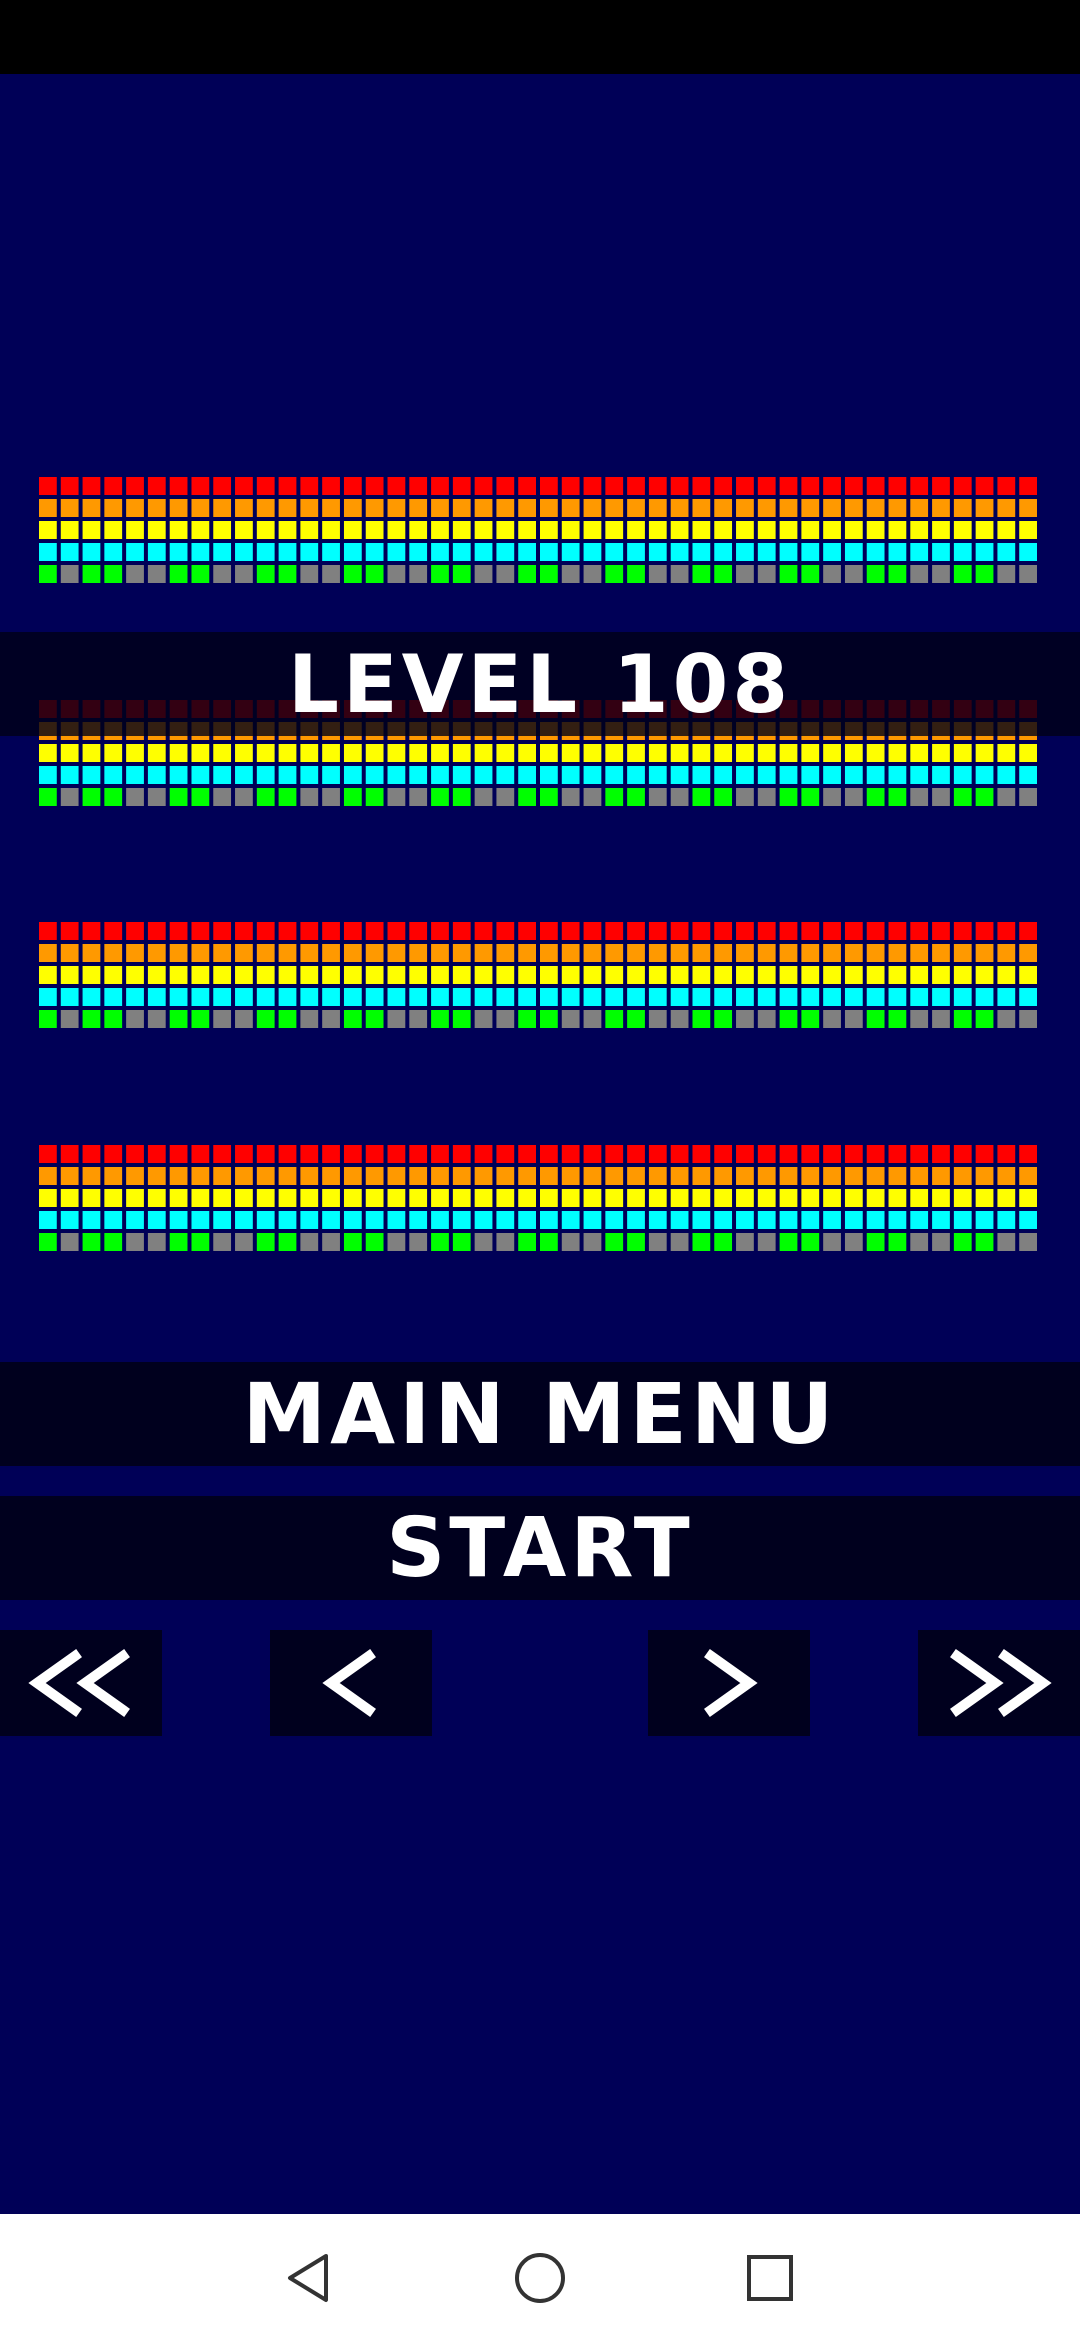  I want to click on first-level-button, so click(81, 1683).